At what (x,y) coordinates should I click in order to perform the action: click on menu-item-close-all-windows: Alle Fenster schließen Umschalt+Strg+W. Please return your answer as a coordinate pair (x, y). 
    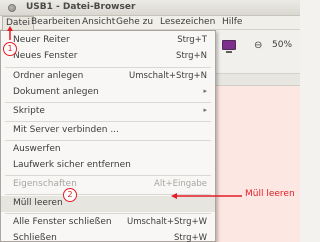
    Looking at the image, I should click on (108, 223).